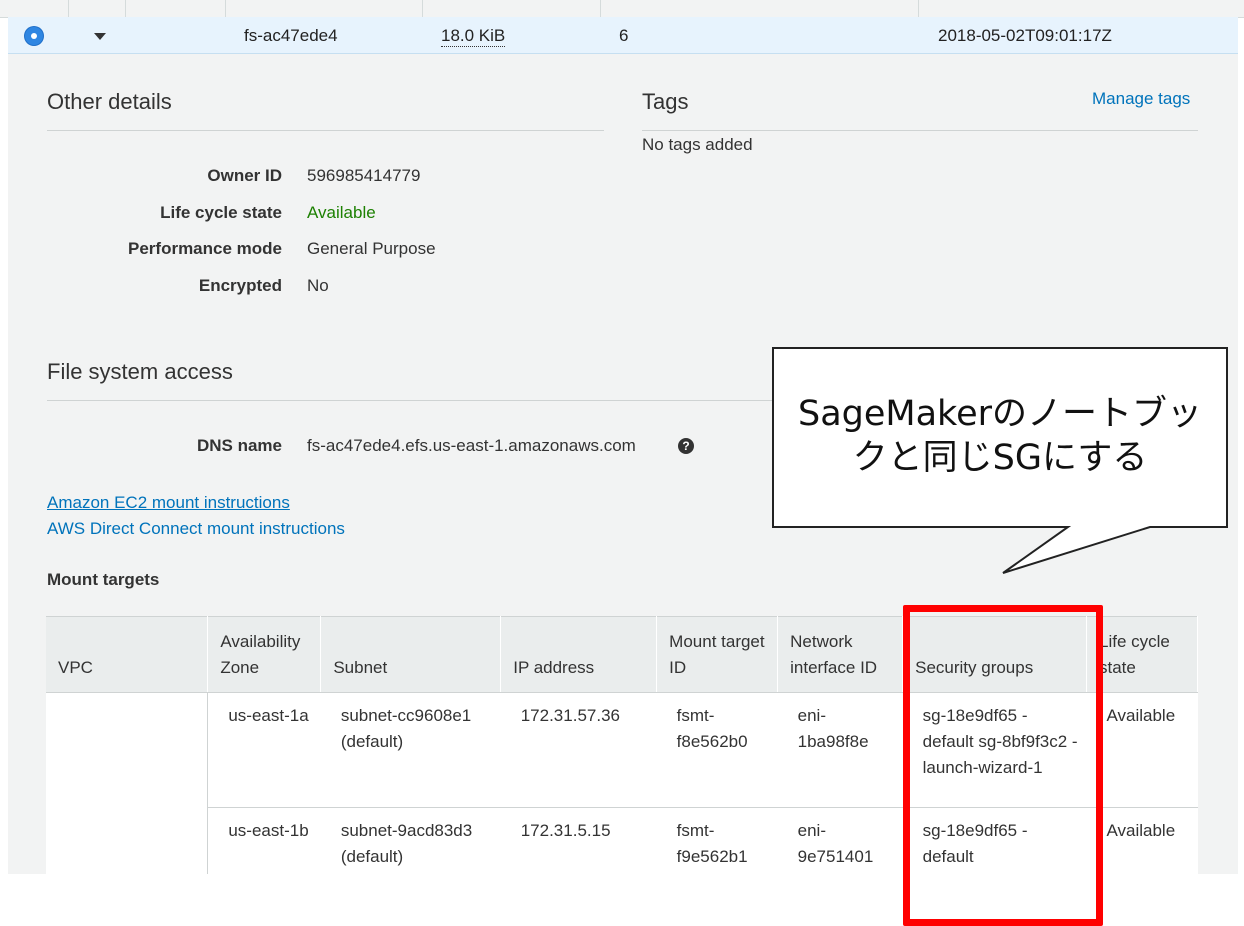 This screenshot has width=1244, height=926. I want to click on cell-eni: eni-9e751401, so click(835, 843).